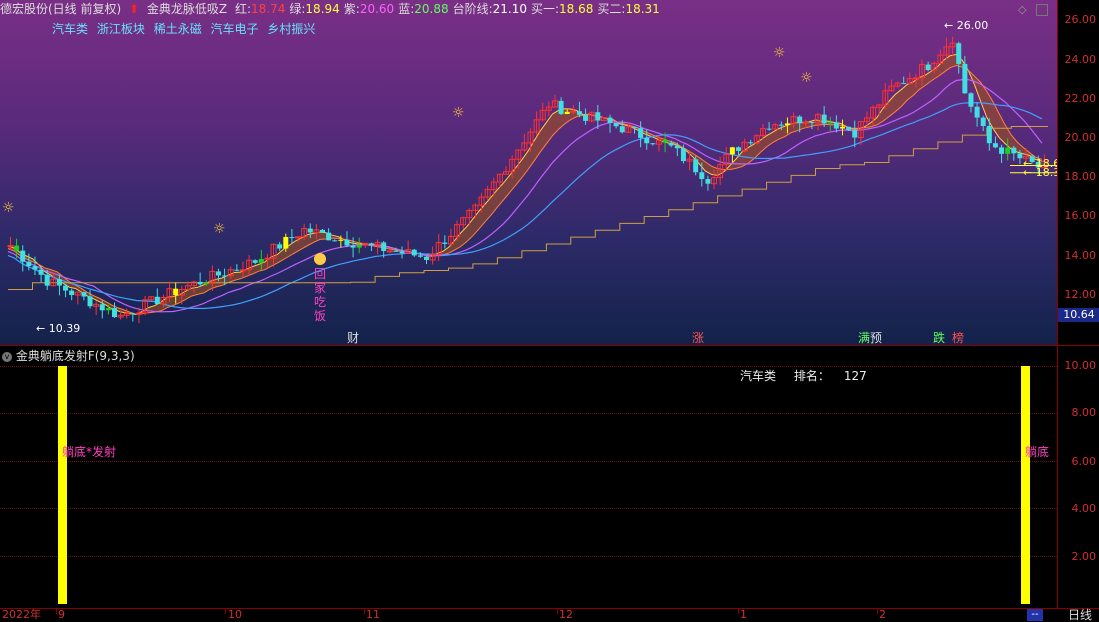  Describe the element at coordinates (549, 614) in the screenshot. I see `date-axis: 2022年 9 10 11 12 1 2 -- 日线` at that location.